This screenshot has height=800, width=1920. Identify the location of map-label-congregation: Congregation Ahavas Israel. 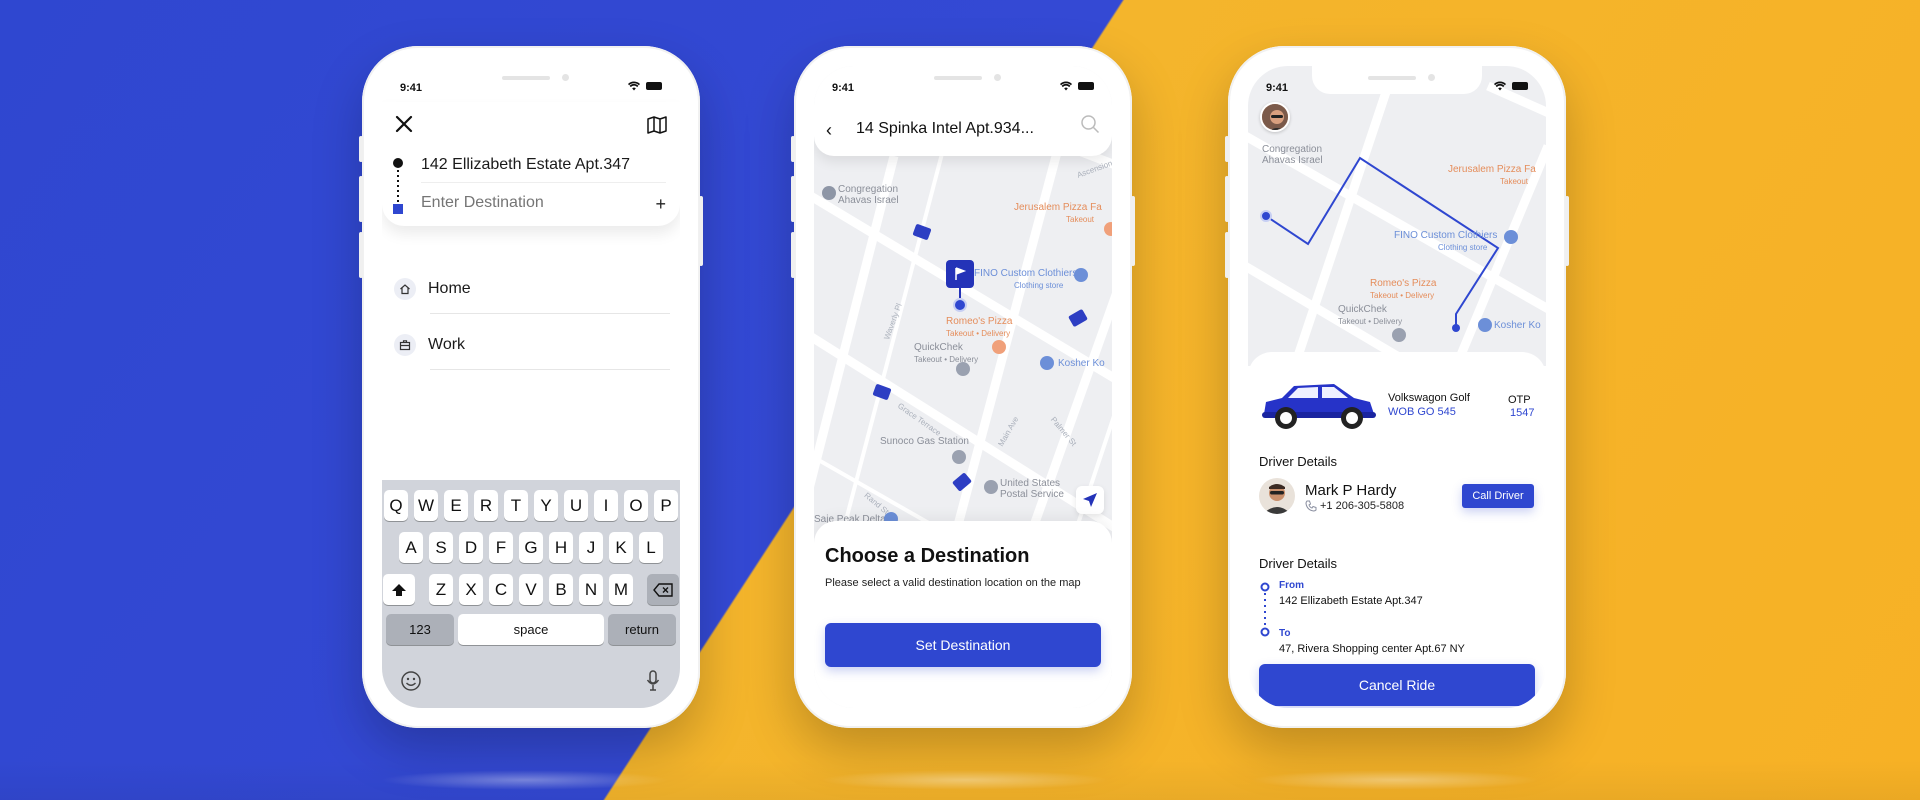
(868, 195).